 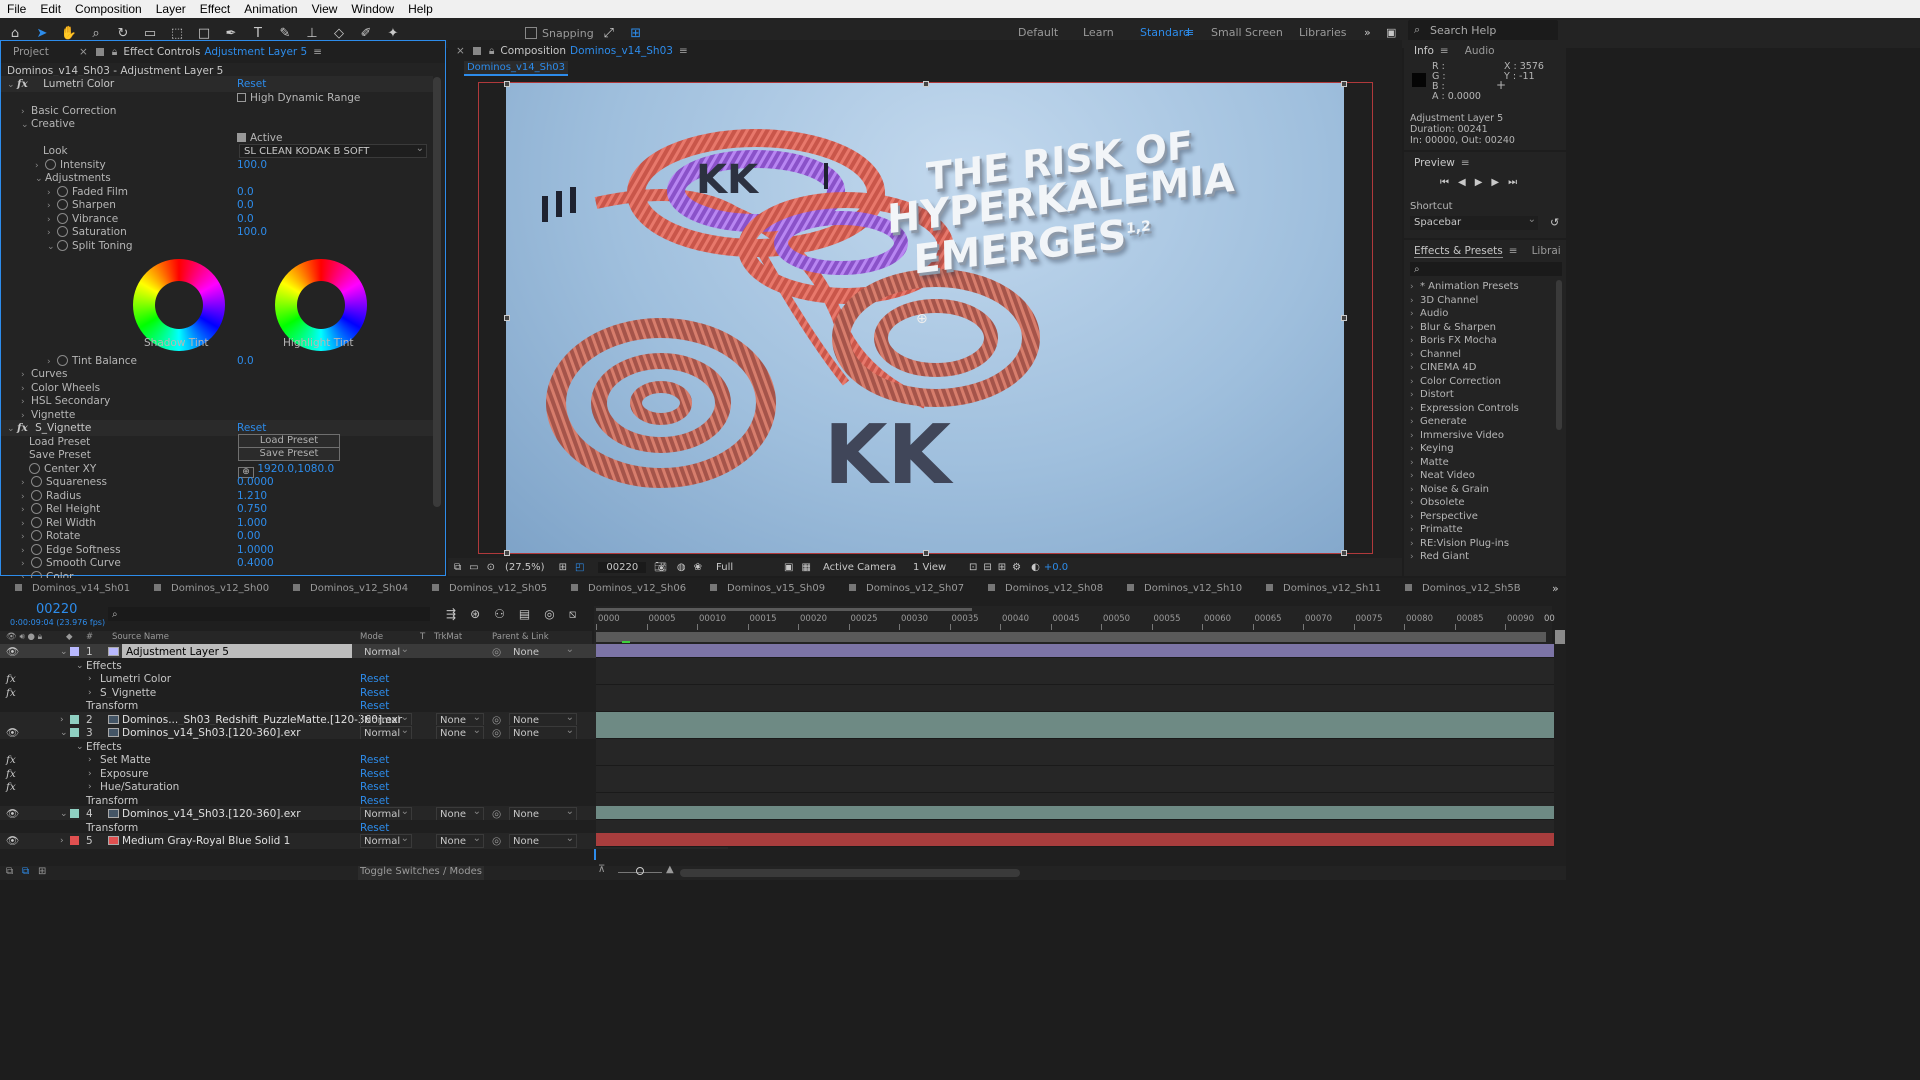 I want to click on menu-window: Window, so click(x=372, y=9).